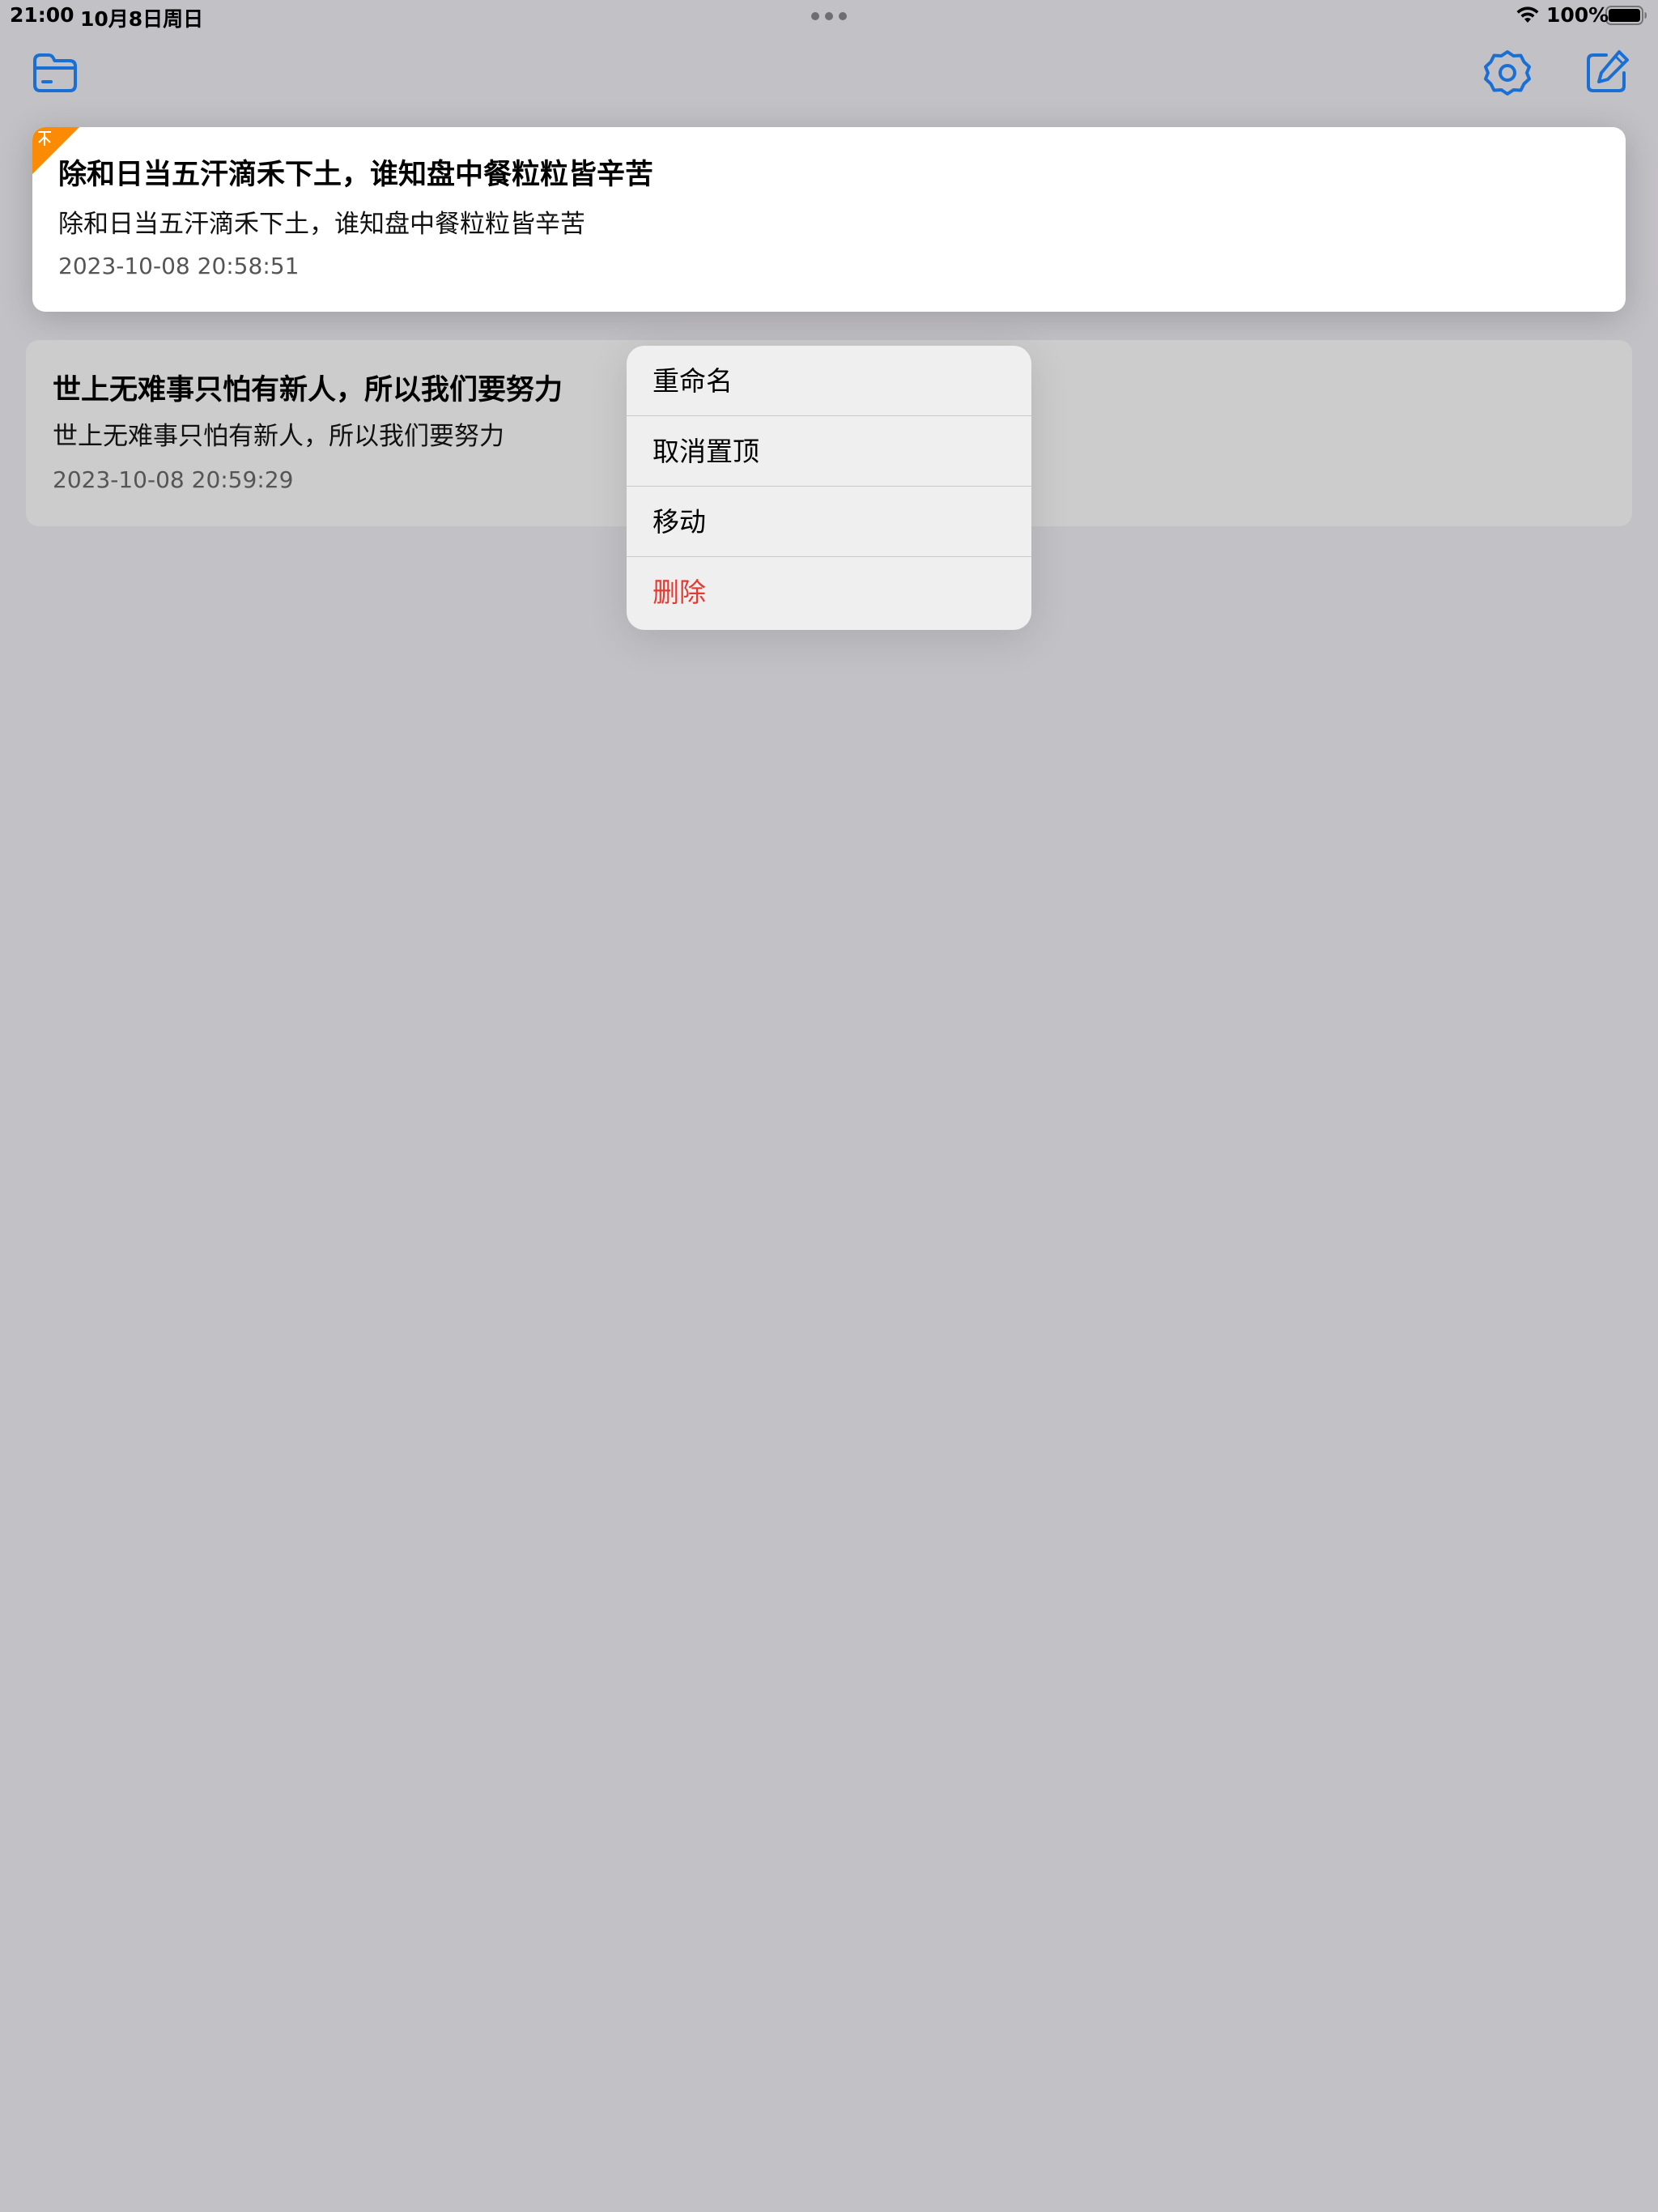  Describe the element at coordinates (829, 381) in the screenshot. I see `menu-item-rename: 重命名` at that location.